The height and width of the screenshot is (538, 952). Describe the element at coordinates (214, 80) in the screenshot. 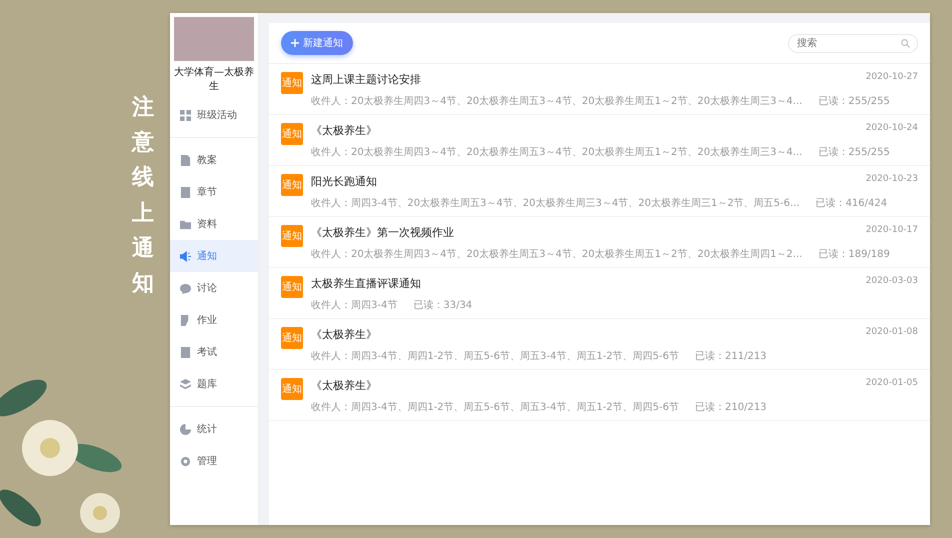

I see `course-title: 大学体育—太极养生` at that location.